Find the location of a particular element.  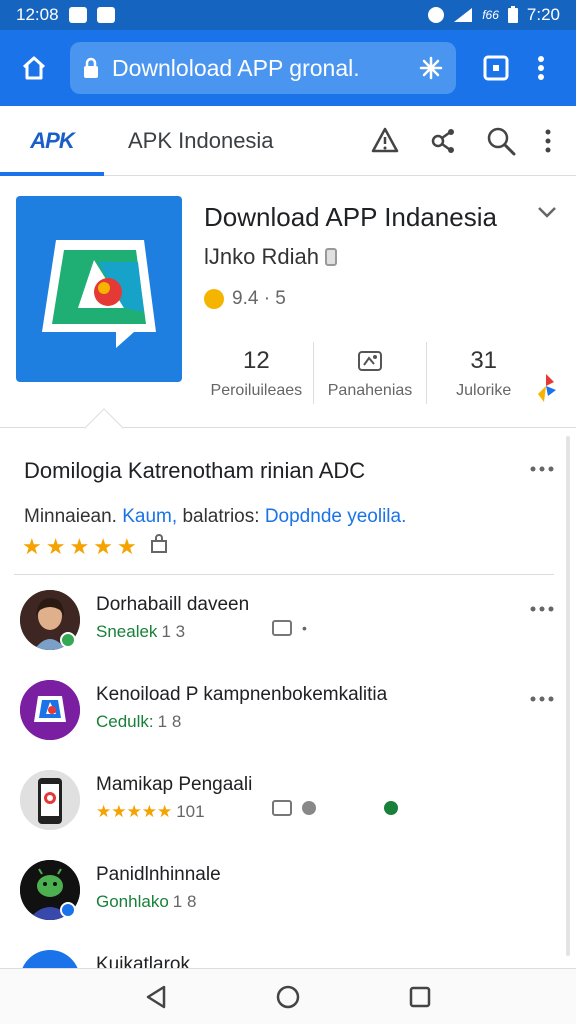

rating-face-icon is located at coordinates (214, 299).